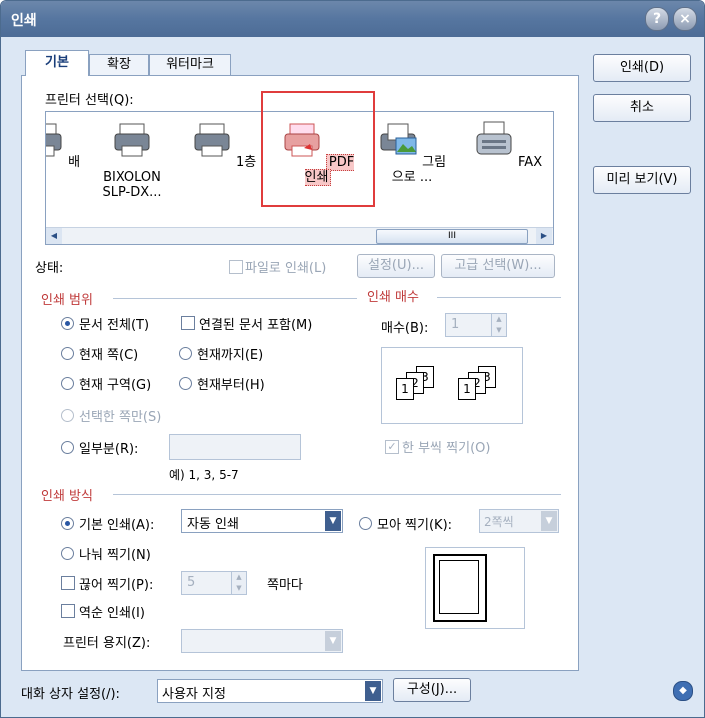 The height and width of the screenshot is (718, 705). What do you see at coordinates (68, 611) in the screenshot?
I see `reverse-checkbox` at bounding box center [68, 611].